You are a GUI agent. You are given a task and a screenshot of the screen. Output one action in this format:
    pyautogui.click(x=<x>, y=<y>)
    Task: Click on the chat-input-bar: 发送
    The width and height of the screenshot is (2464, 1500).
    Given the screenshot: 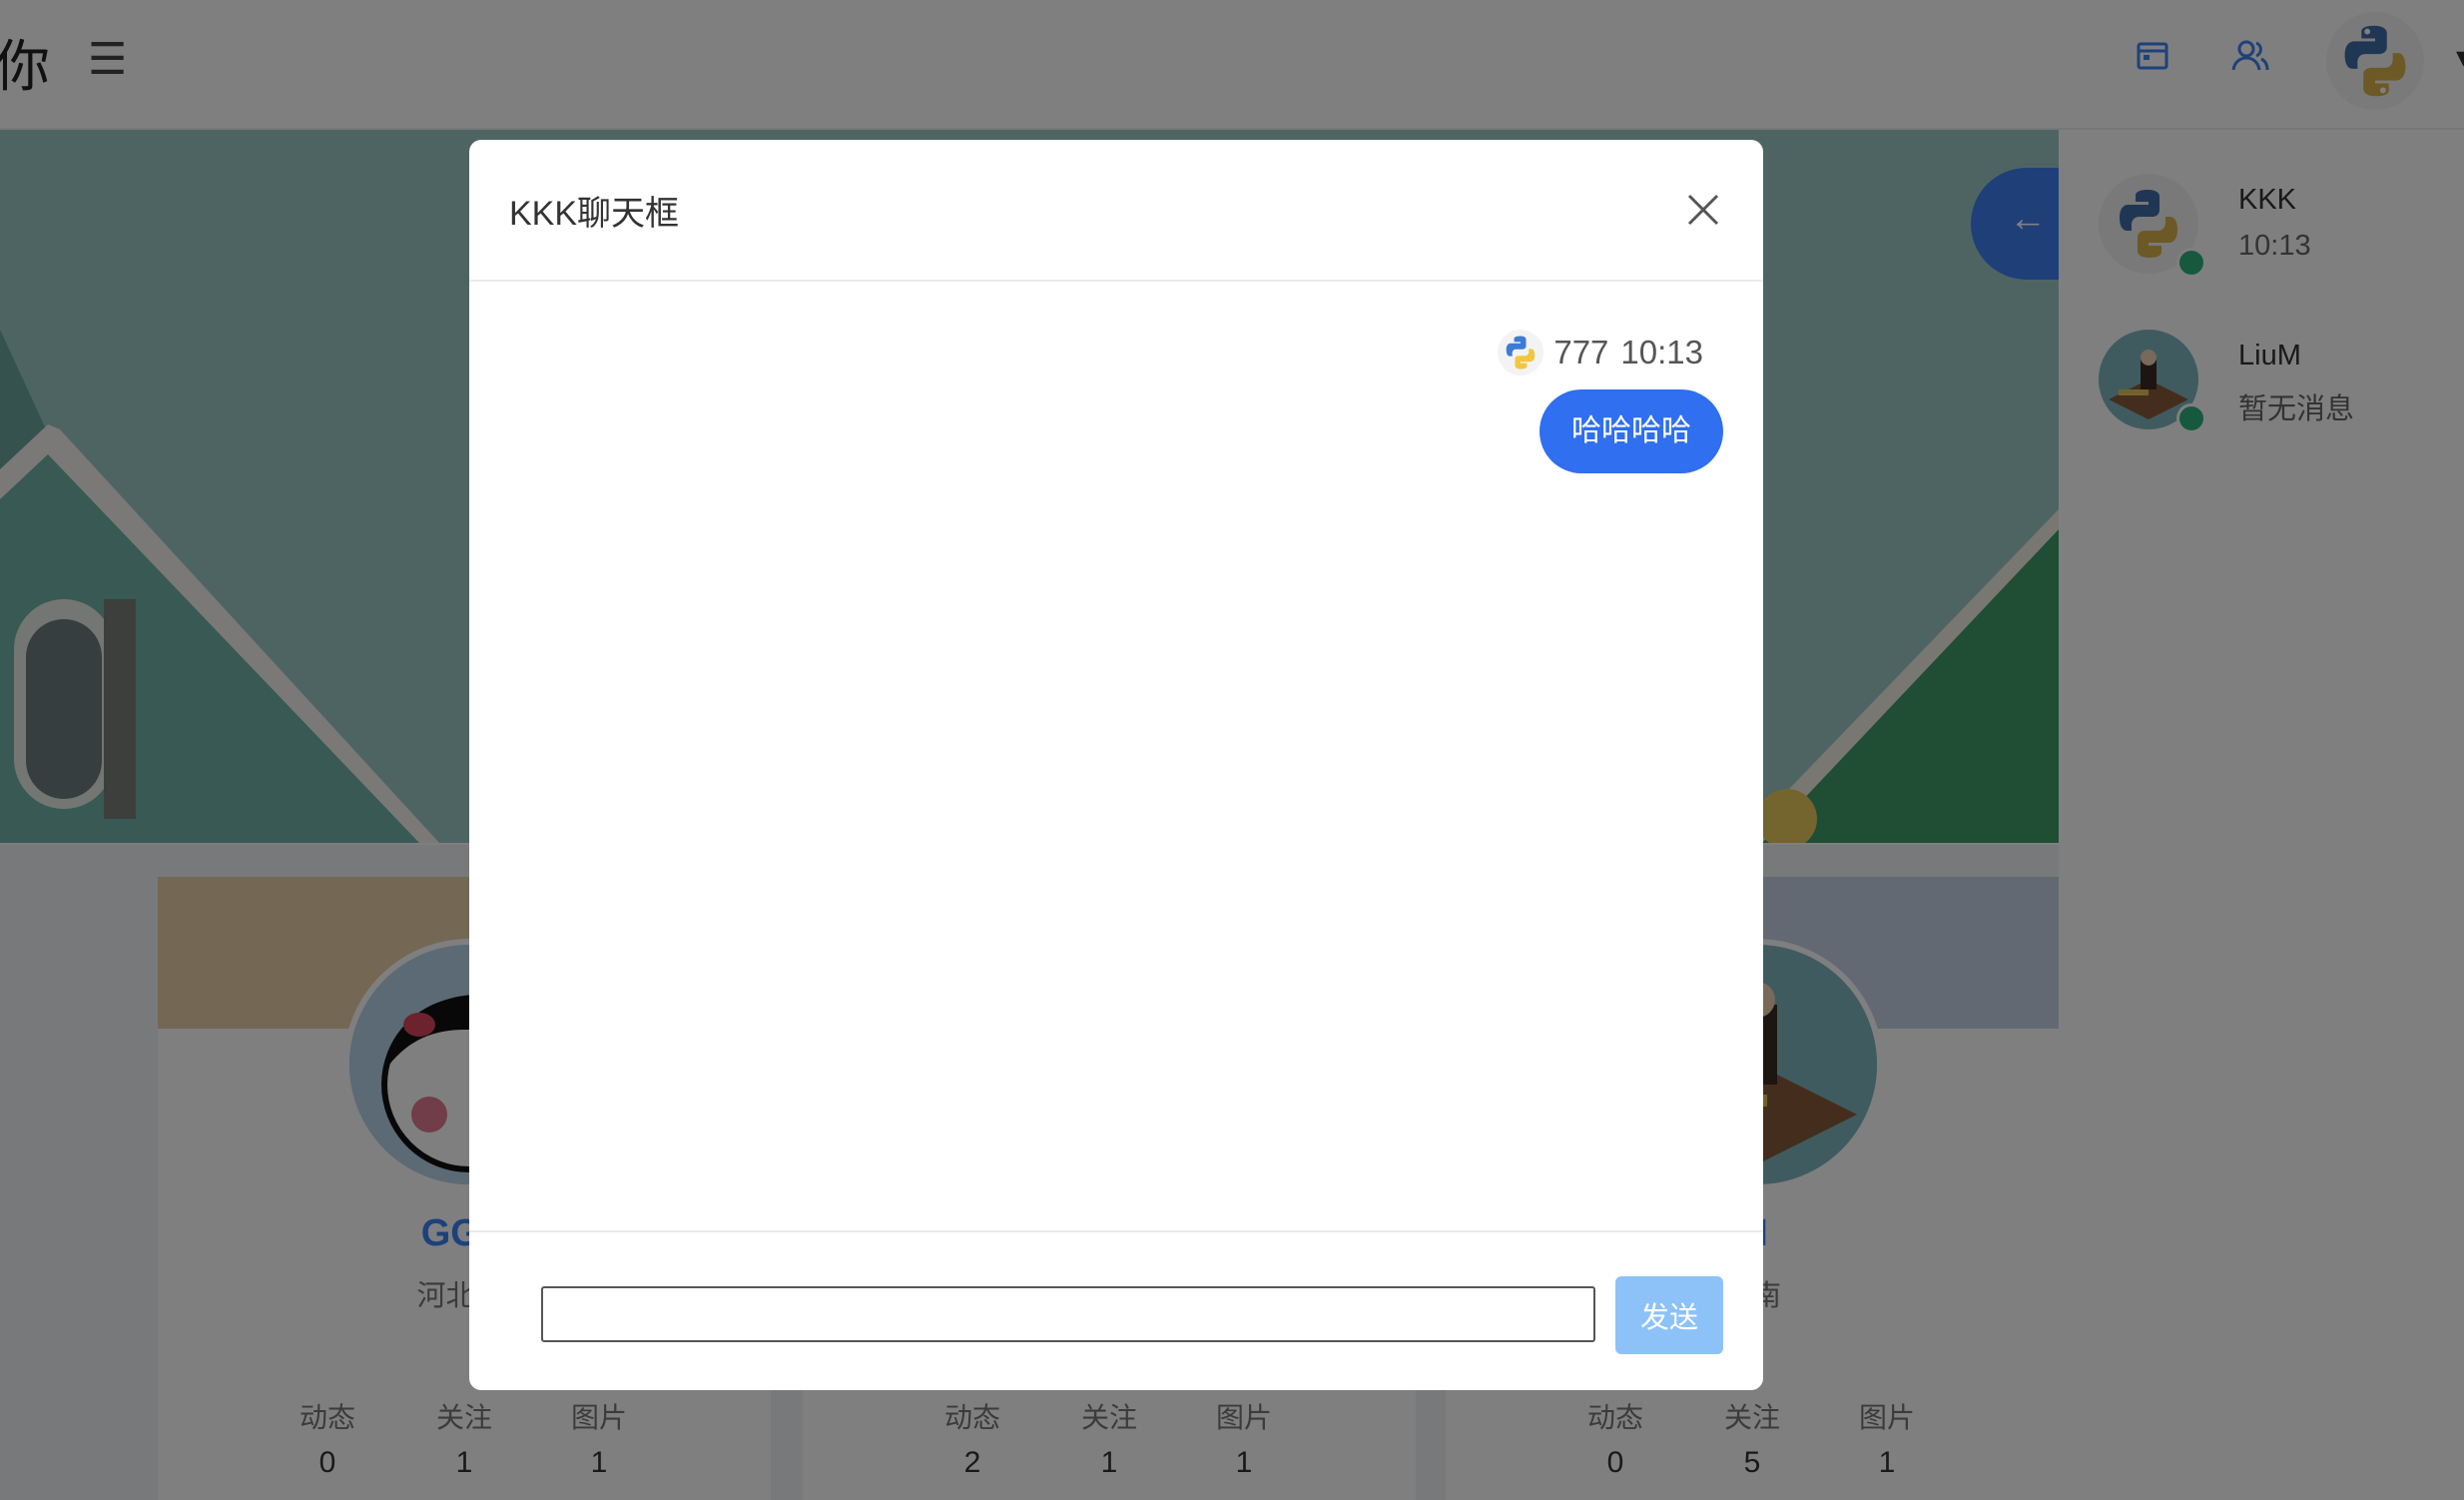 What is the action you would take?
    pyautogui.click(x=1116, y=1310)
    